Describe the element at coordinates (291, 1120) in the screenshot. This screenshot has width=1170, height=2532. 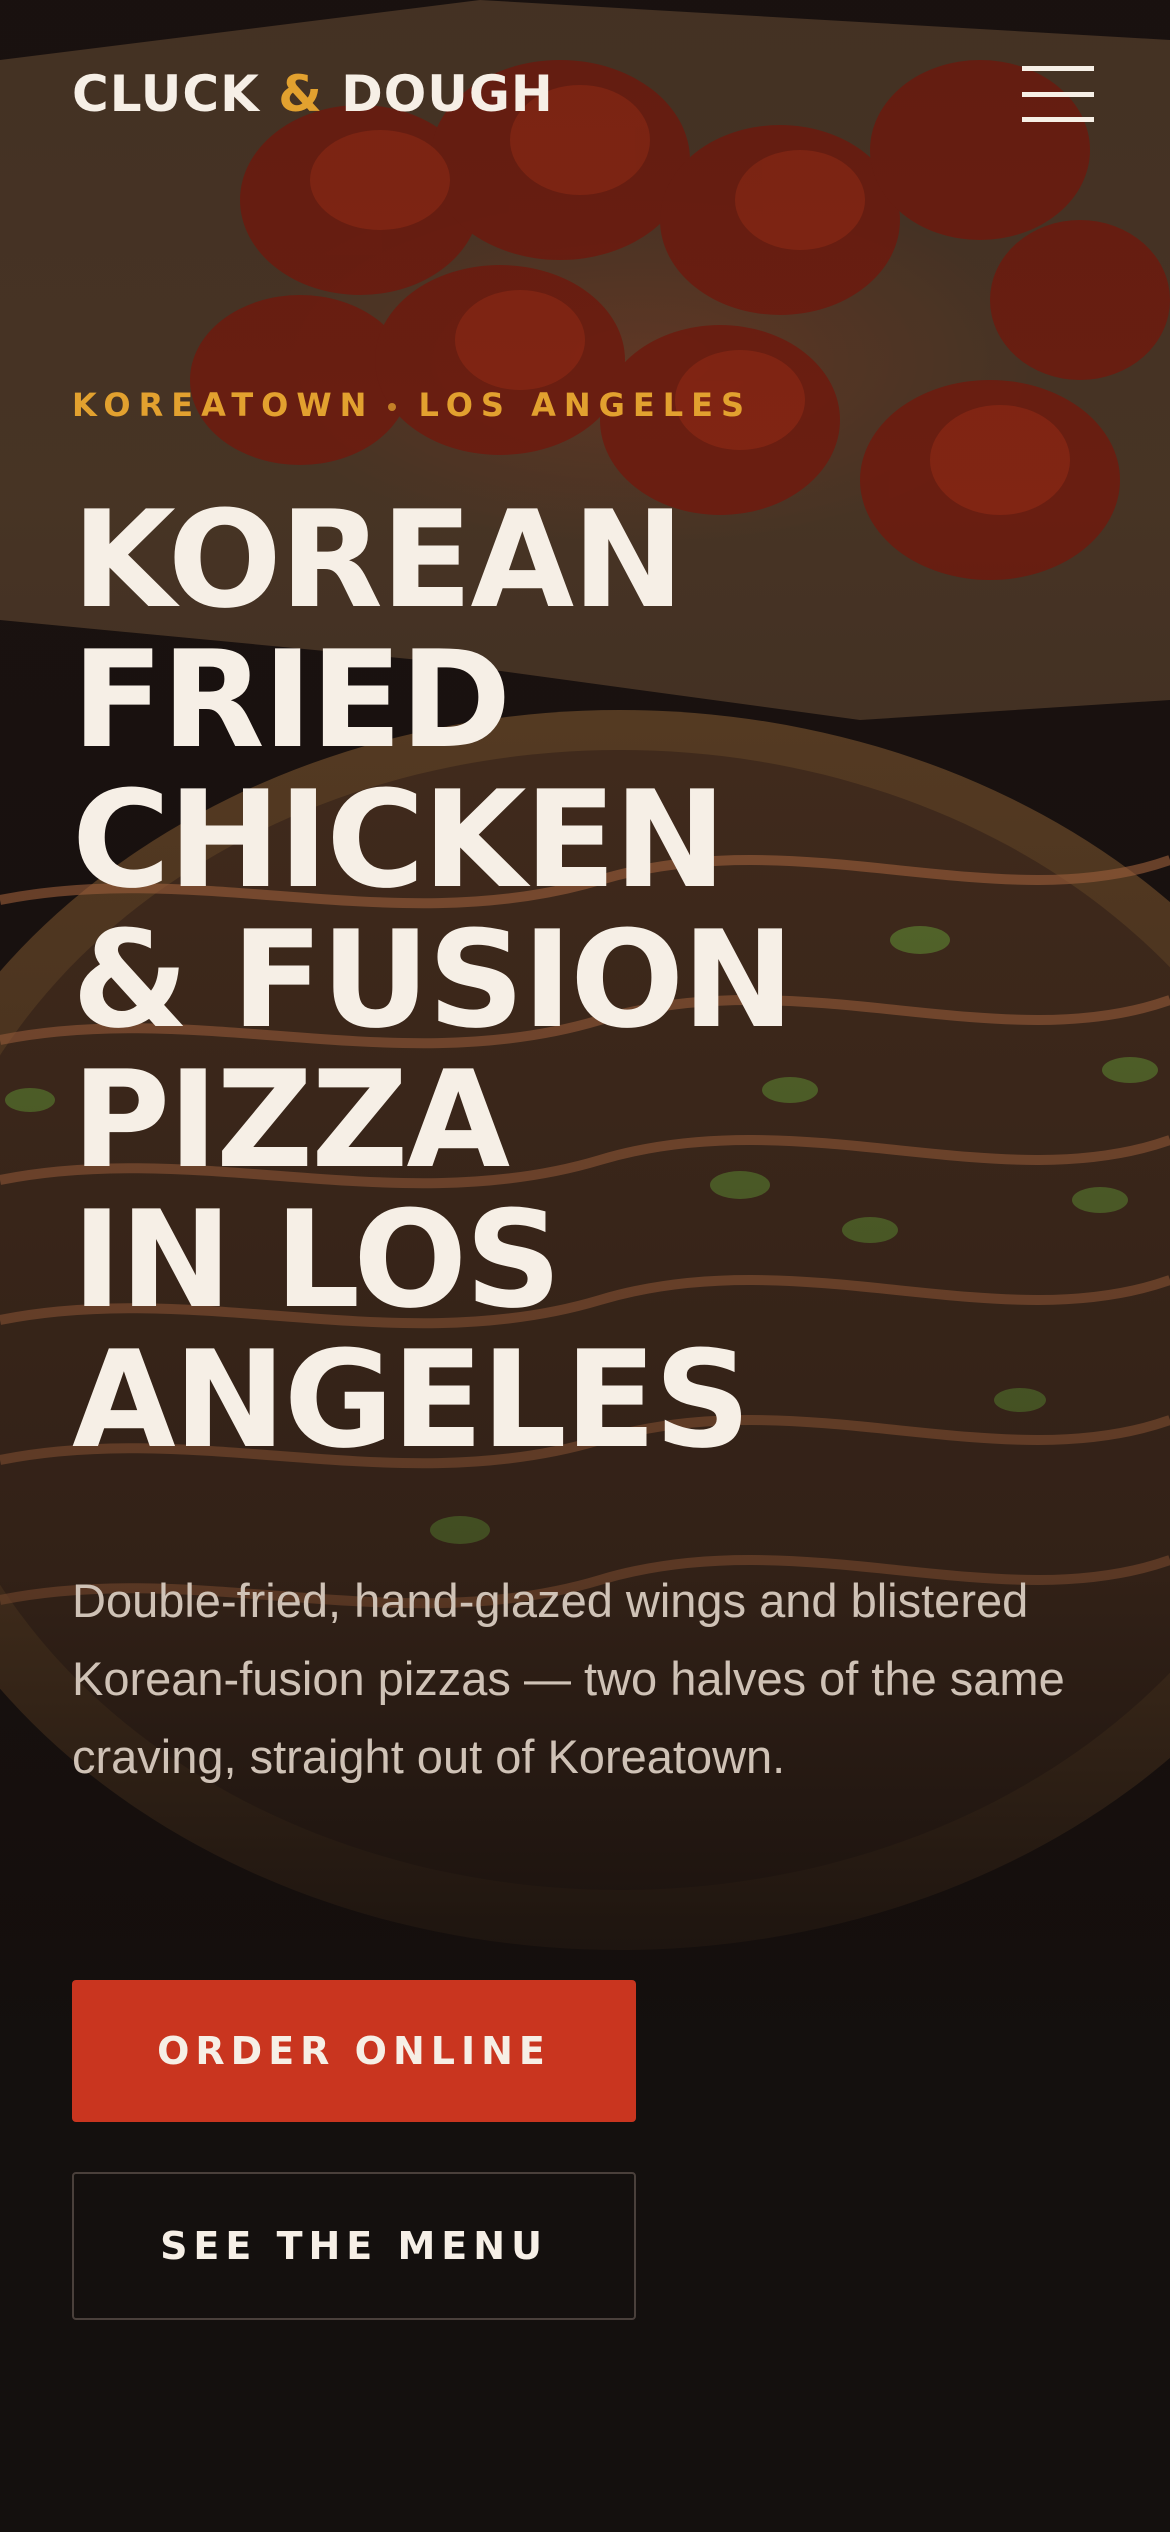
I see `headline-line: Pizza` at that location.